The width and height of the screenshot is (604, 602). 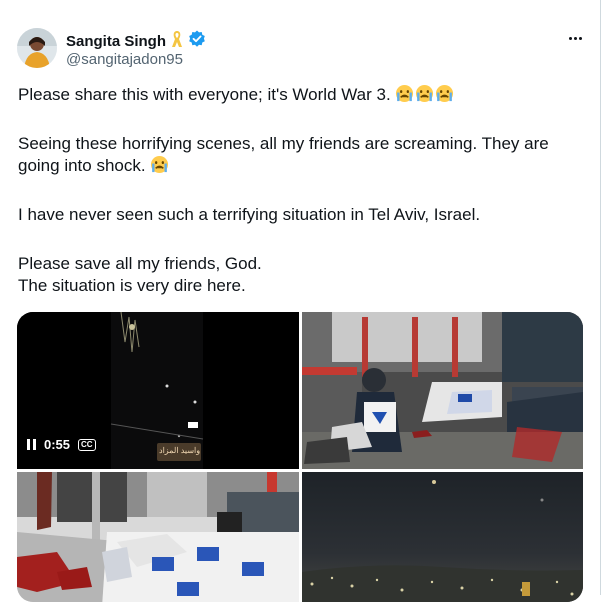 I want to click on video-player: واسيد المزاد 0:55 CC, so click(x=158, y=390).